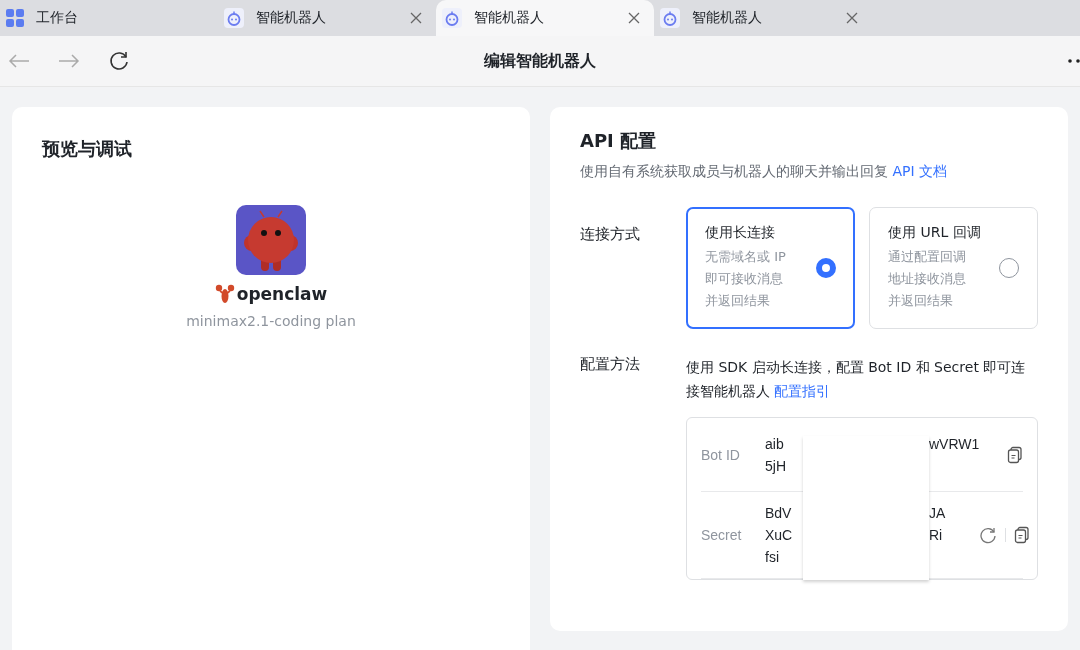  Describe the element at coordinates (15, 18) in the screenshot. I see `grid-icon` at that location.